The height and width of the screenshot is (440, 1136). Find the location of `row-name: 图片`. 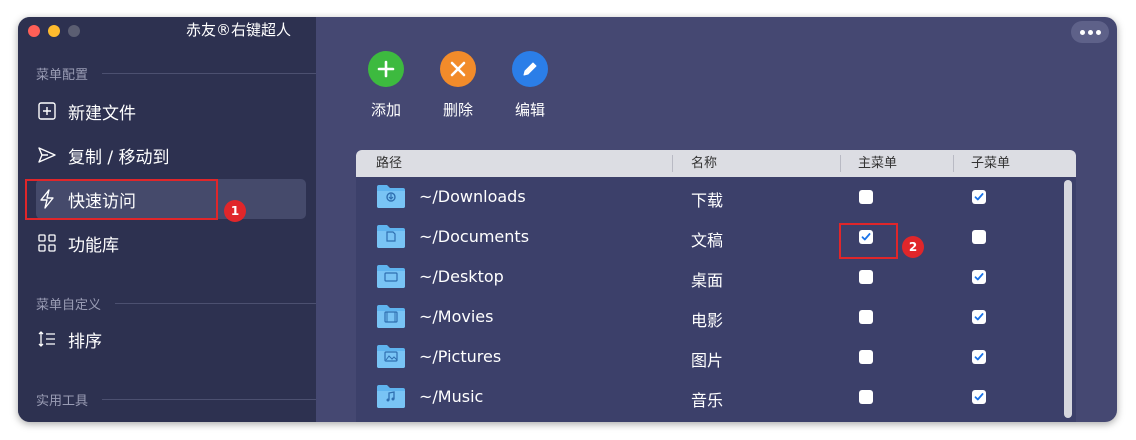

row-name: 图片 is located at coordinates (707, 360).